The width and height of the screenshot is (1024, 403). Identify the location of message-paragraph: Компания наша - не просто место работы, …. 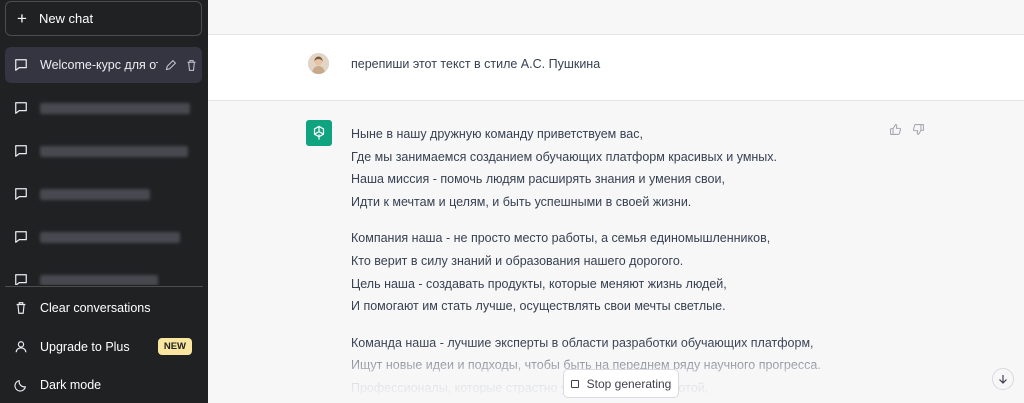
(611, 272).